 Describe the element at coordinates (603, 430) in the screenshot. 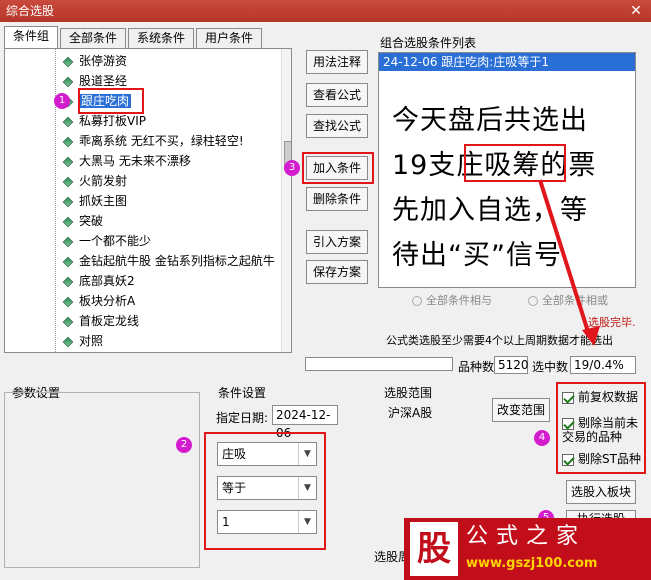

I see `exclude-untraded-checkbox: 剔除当前未交易的品种` at that location.